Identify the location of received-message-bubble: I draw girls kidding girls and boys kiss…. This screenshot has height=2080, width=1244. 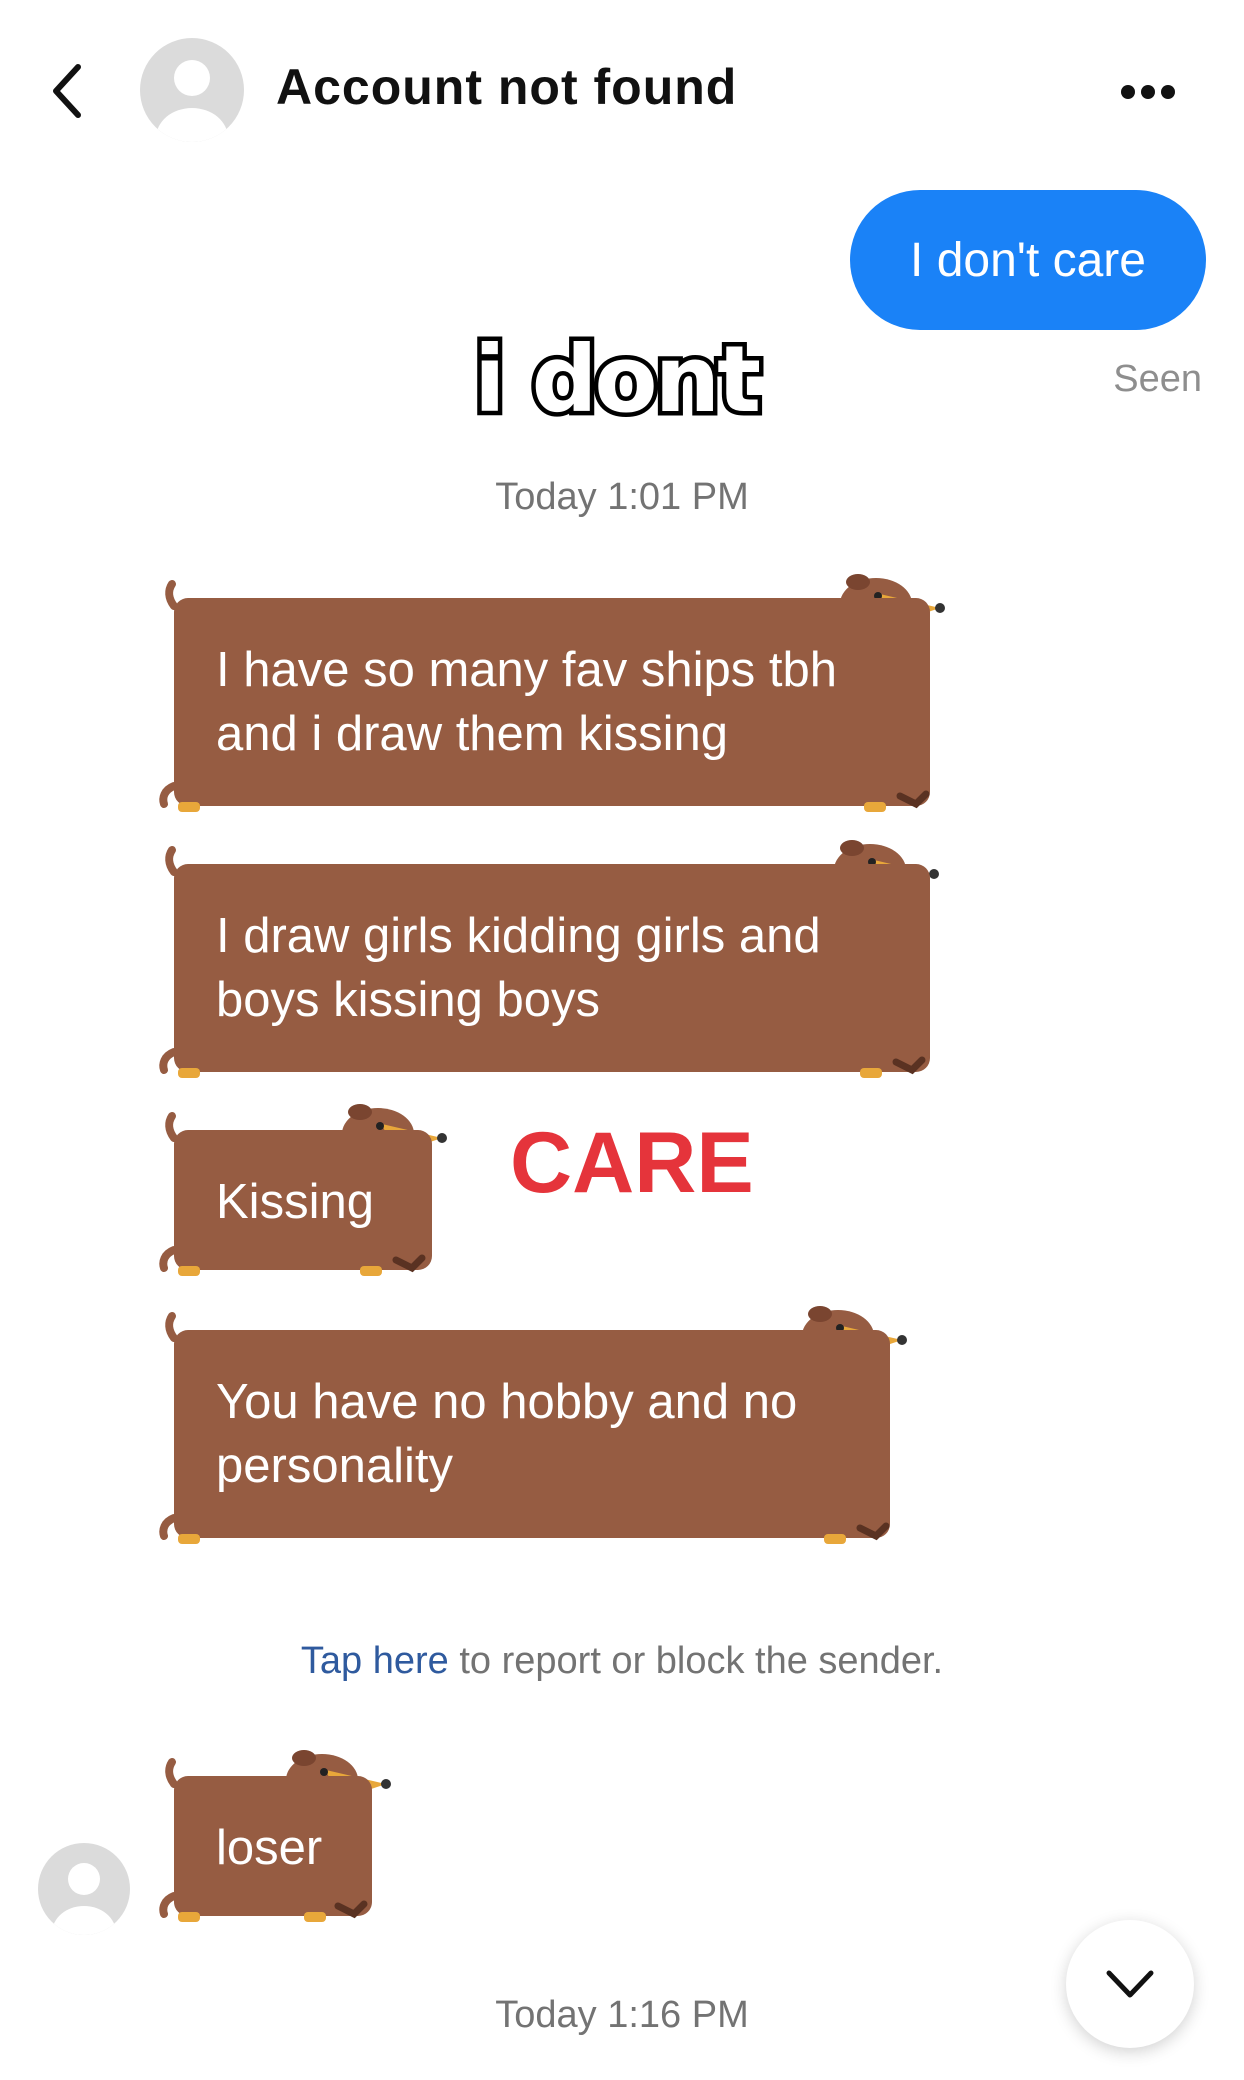
(549, 959).